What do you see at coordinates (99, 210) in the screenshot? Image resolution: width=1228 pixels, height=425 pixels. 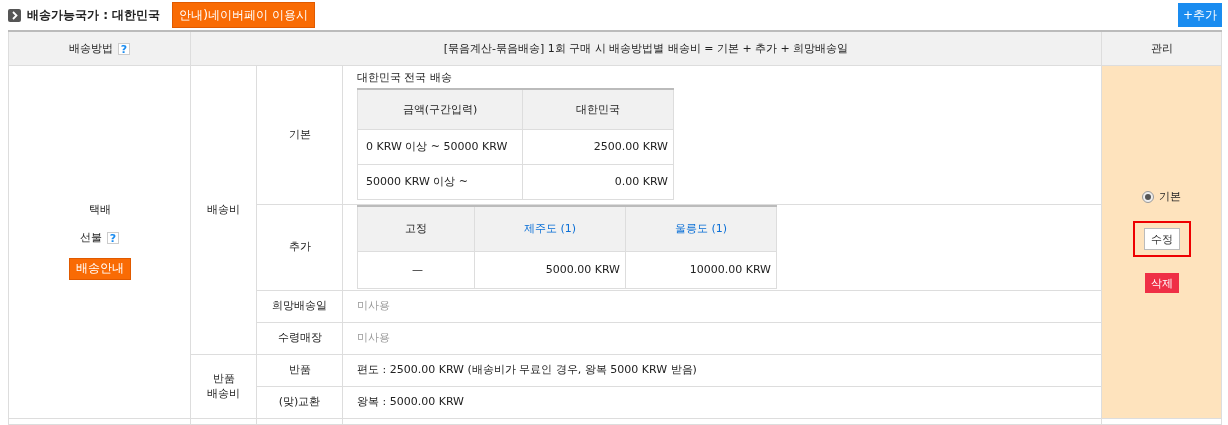 I see `method-name: 택배` at bounding box center [99, 210].